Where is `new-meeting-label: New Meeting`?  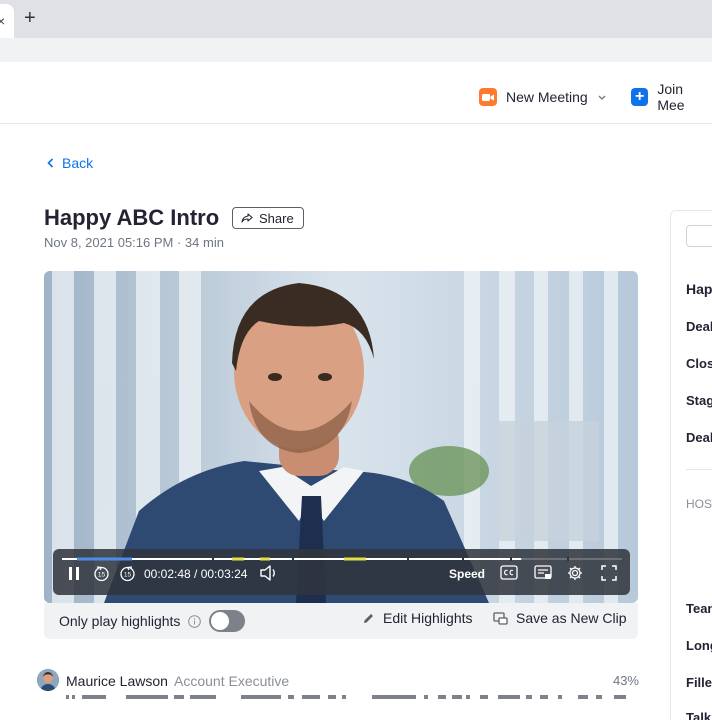 new-meeting-label: New Meeting is located at coordinates (547, 97).